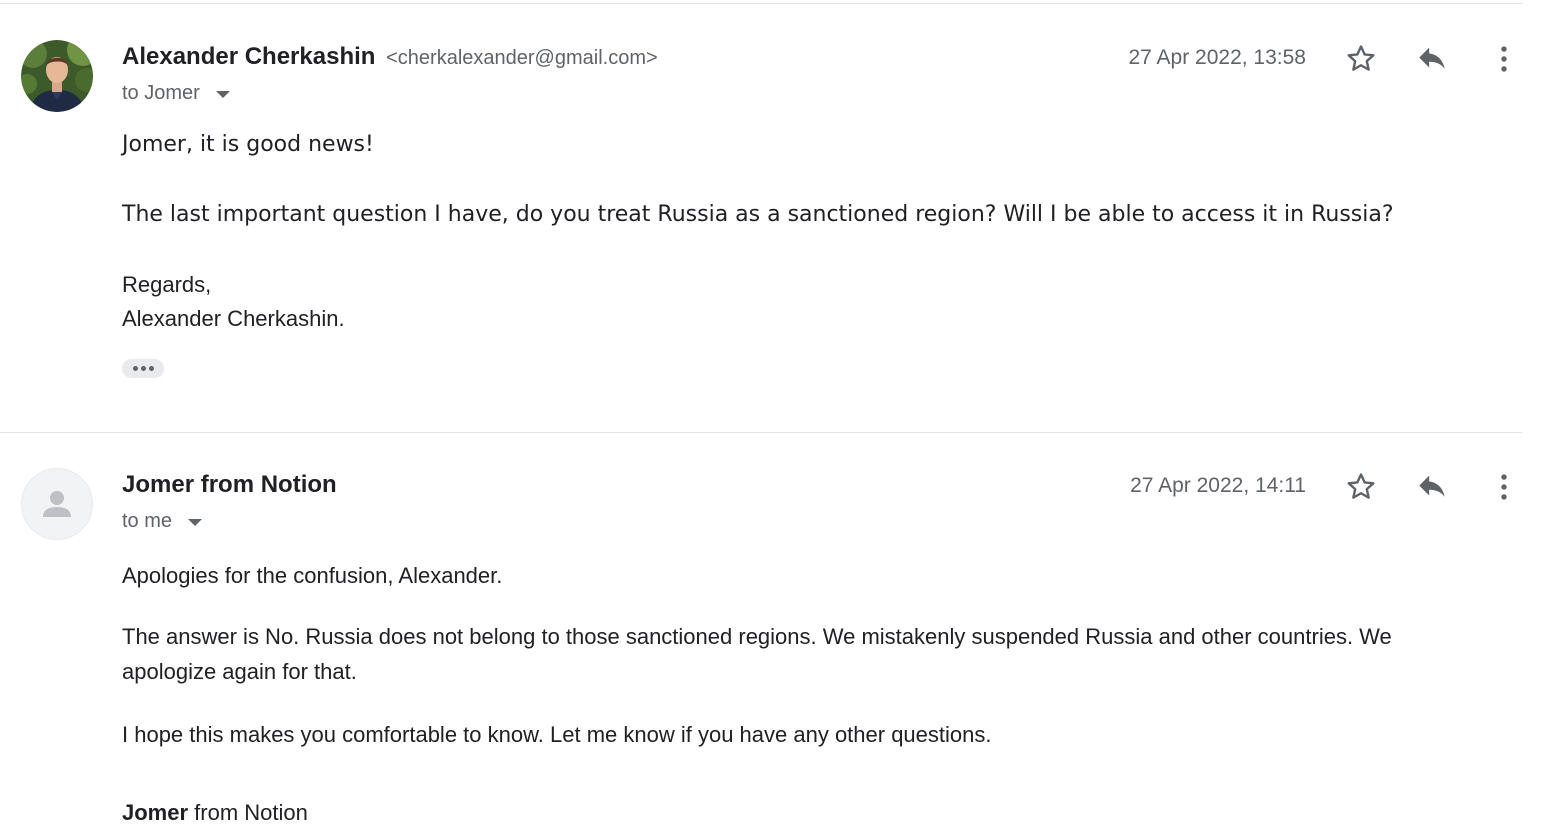 This screenshot has width=1560, height=840. I want to click on sender-name: Alexander Cherkashin, so click(248, 56).